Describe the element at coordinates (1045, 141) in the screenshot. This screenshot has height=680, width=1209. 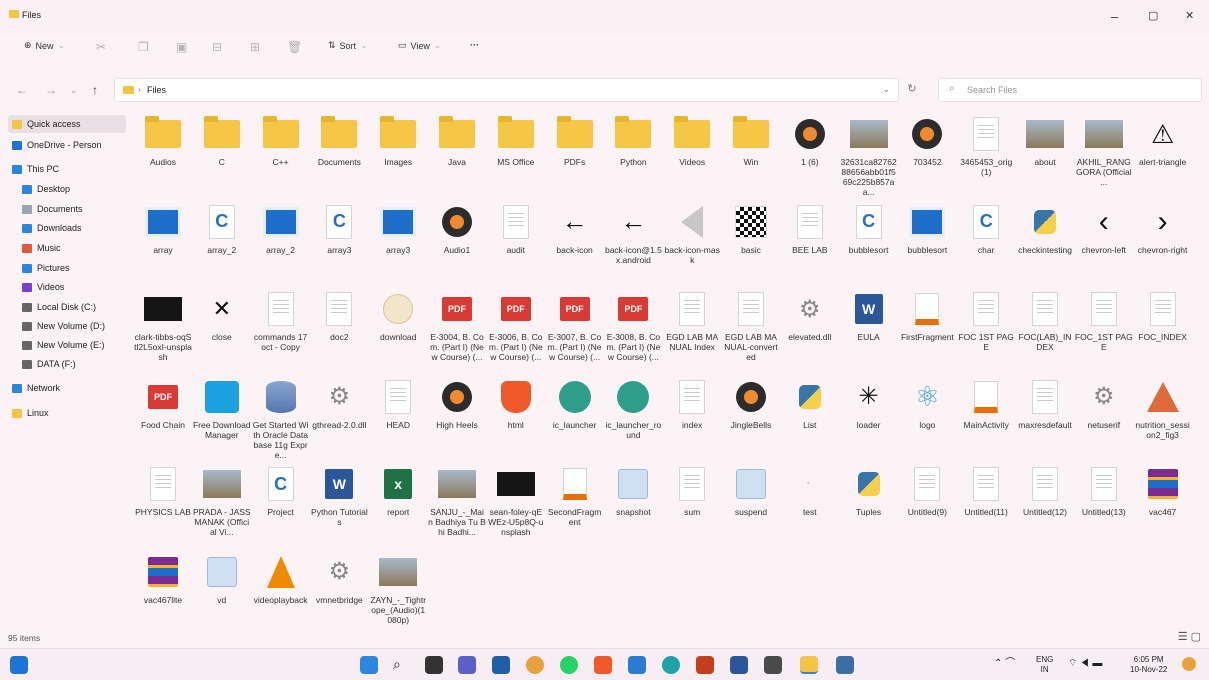
I see `file-item: about` at that location.